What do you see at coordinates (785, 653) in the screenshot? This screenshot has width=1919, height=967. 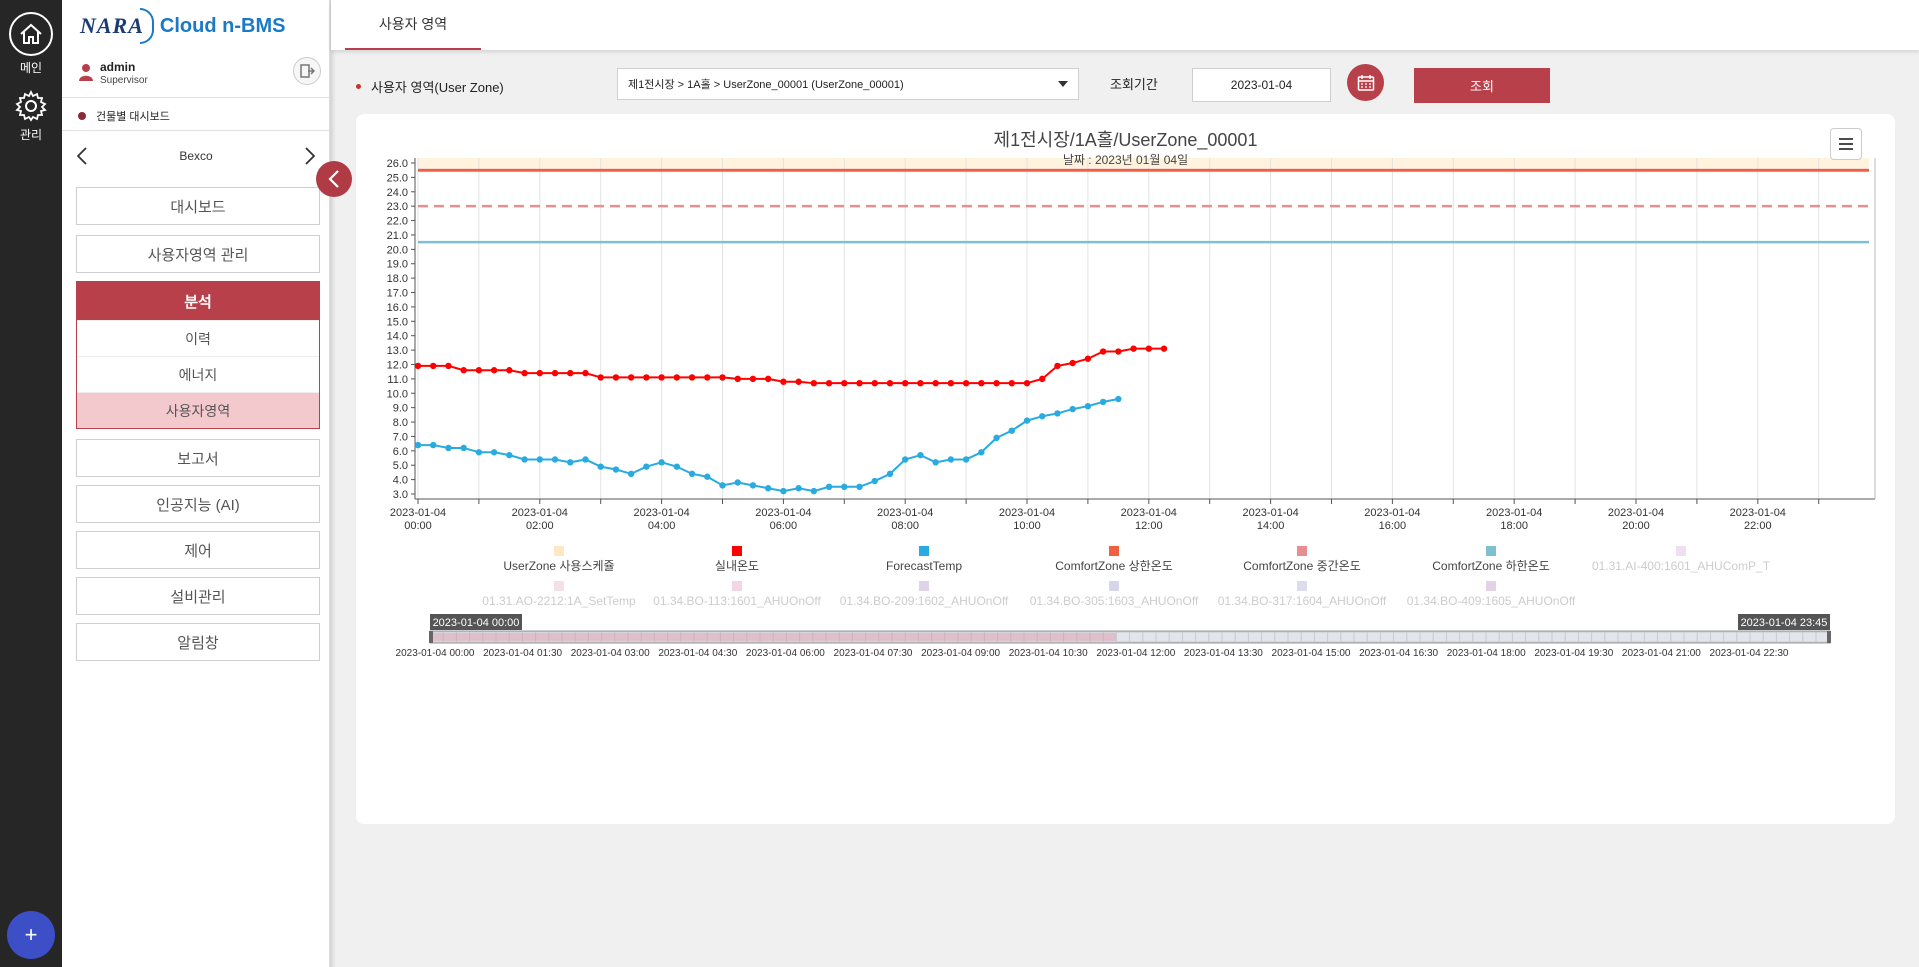 I see `navigator-tick-label: 2023-01-04 06:00` at bounding box center [785, 653].